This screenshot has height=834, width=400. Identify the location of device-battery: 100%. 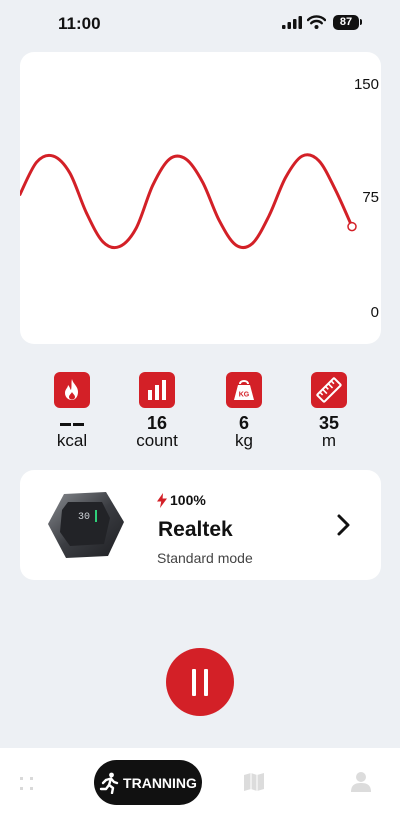
(181, 500).